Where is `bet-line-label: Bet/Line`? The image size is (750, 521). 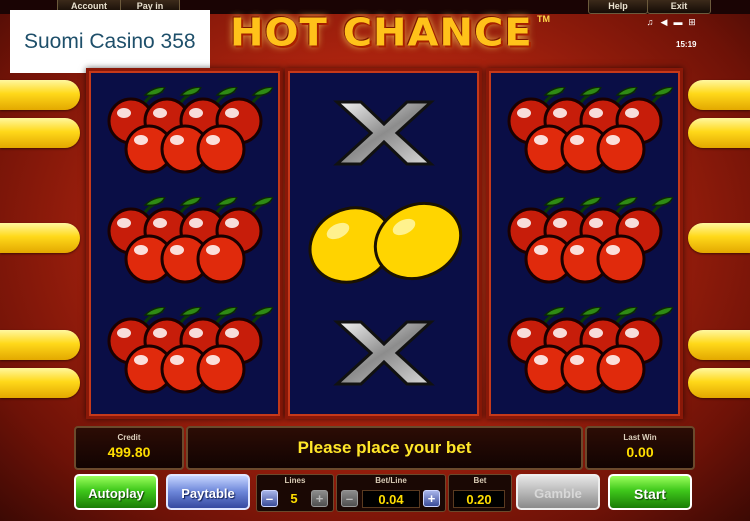
bet-line-label: Bet/Line is located at coordinates (391, 480).